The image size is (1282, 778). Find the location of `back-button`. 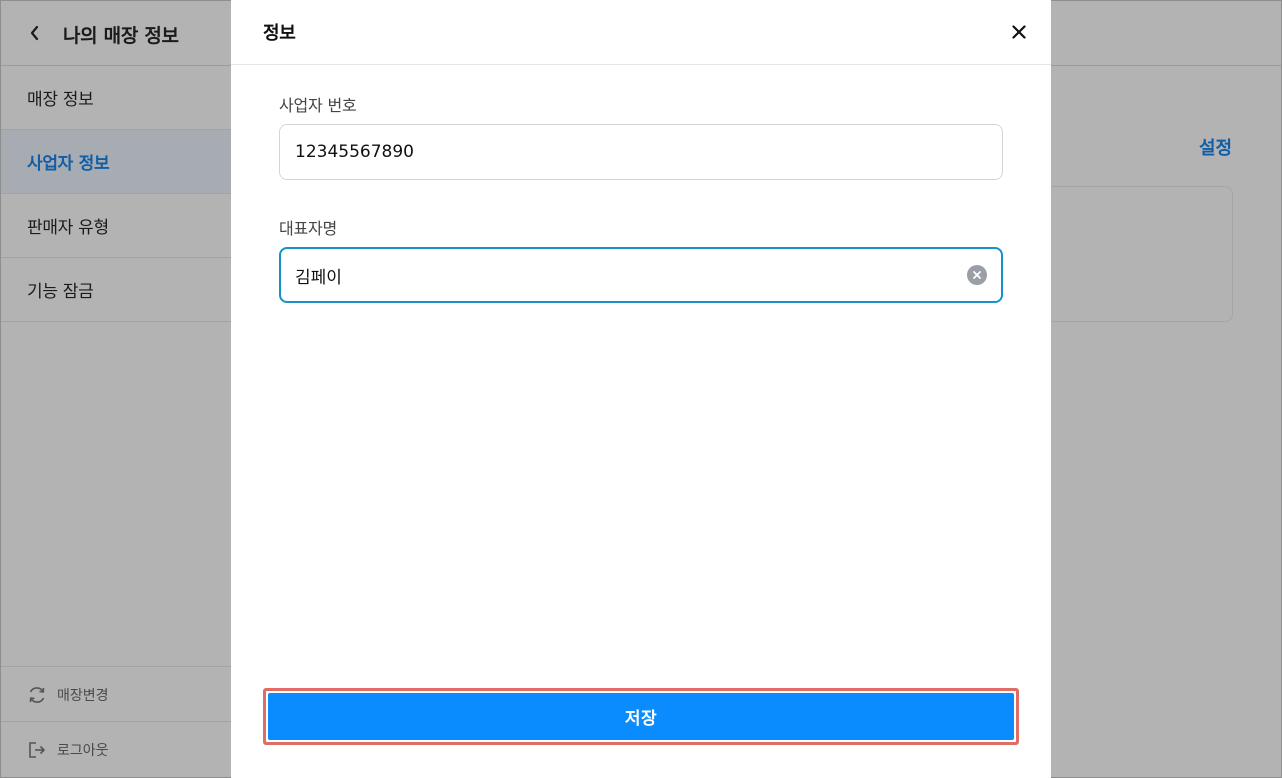

back-button is located at coordinates (35, 33).